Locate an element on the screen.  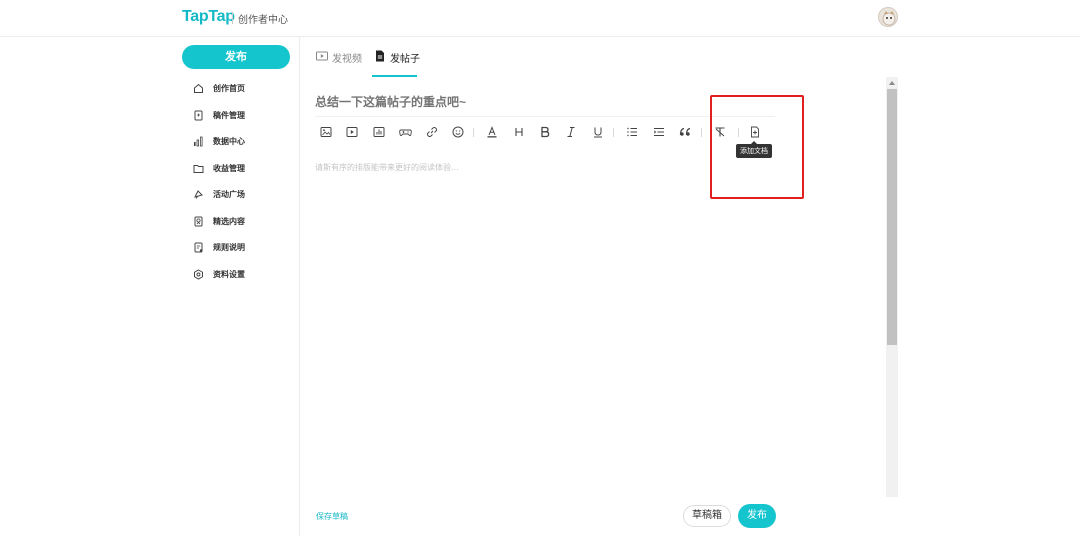
scroll-up-arrow-icon is located at coordinates (892, 83).